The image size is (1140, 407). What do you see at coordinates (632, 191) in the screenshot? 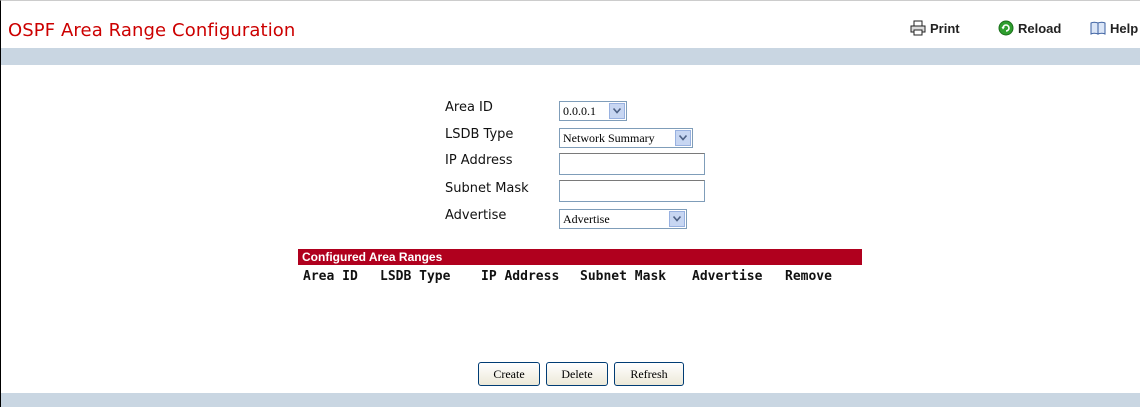
I see `subnet-mask-input` at bounding box center [632, 191].